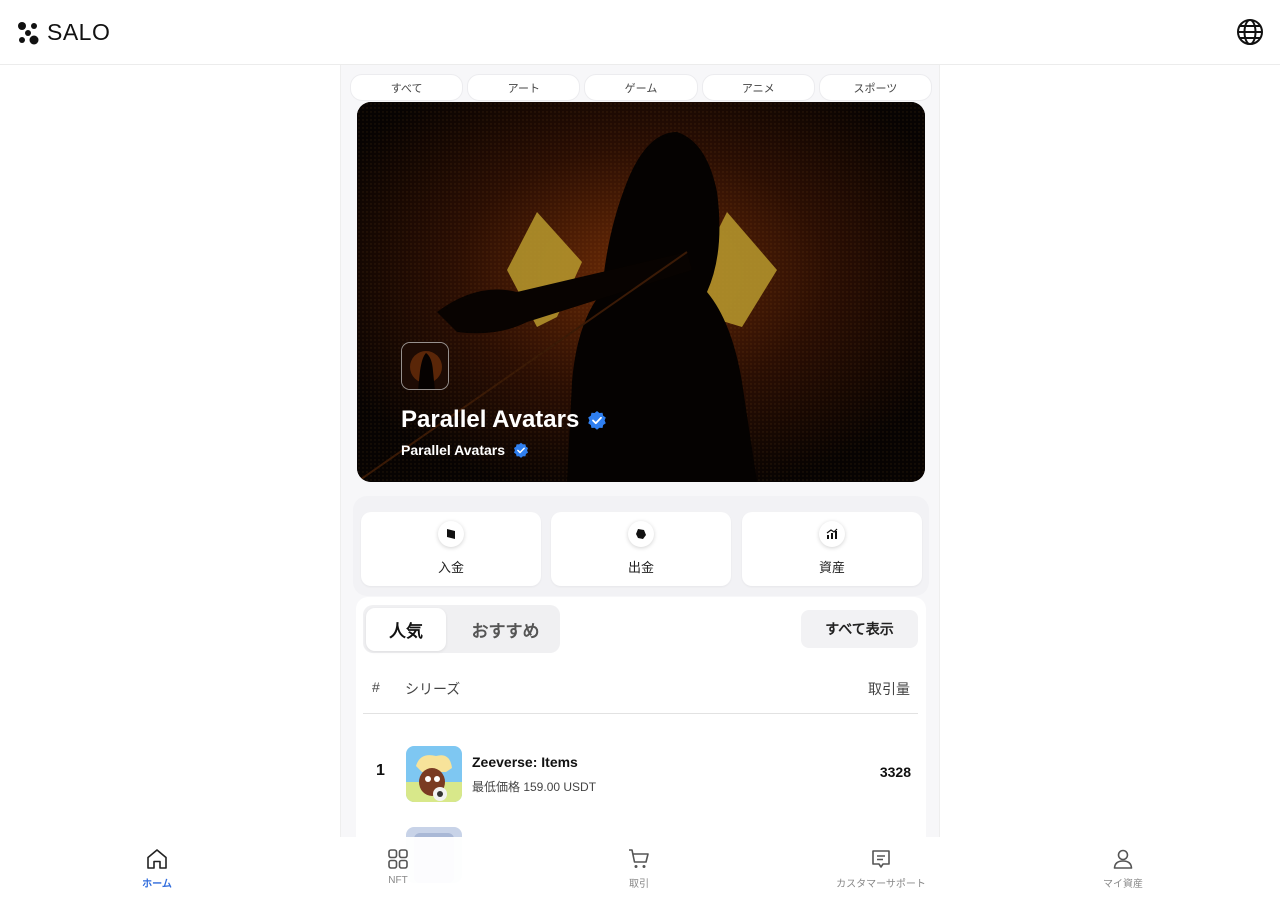 This screenshot has width=1280, height=917. What do you see at coordinates (28, 32) in the screenshot?
I see `salo-logo-icon` at bounding box center [28, 32].